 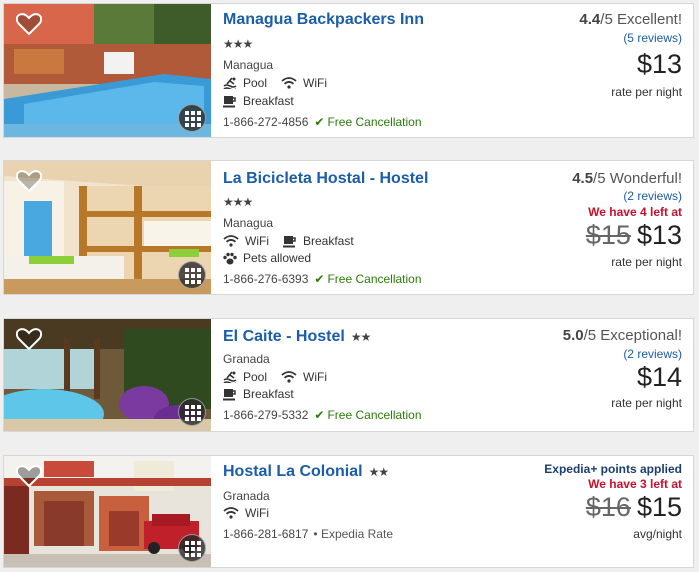 I want to click on phone-row: 1-866-276-6393 ✔ Free Cancellation, so click(x=322, y=279).